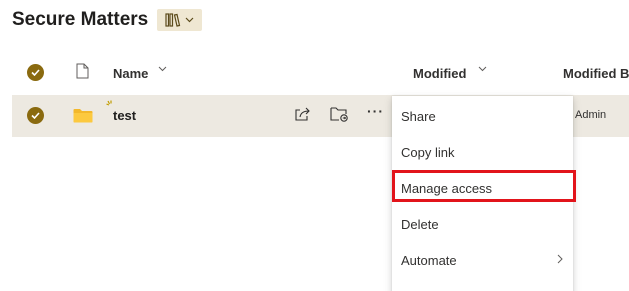  Describe the element at coordinates (418, 116) in the screenshot. I see `menu-item-label: Share` at that location.